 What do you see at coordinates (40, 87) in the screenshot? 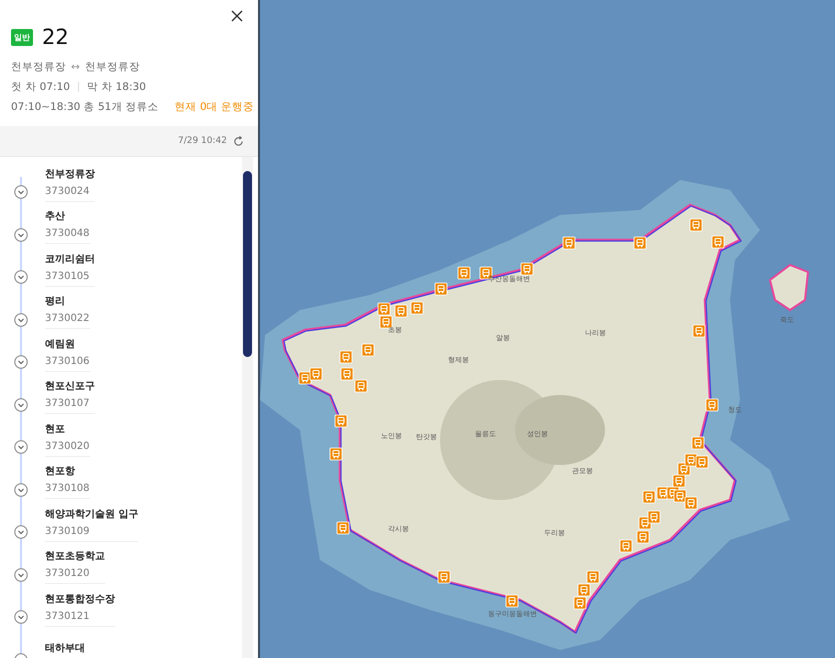
I see `first-bus-time: 첫 차 07:10` at bounding box center [40, 87].